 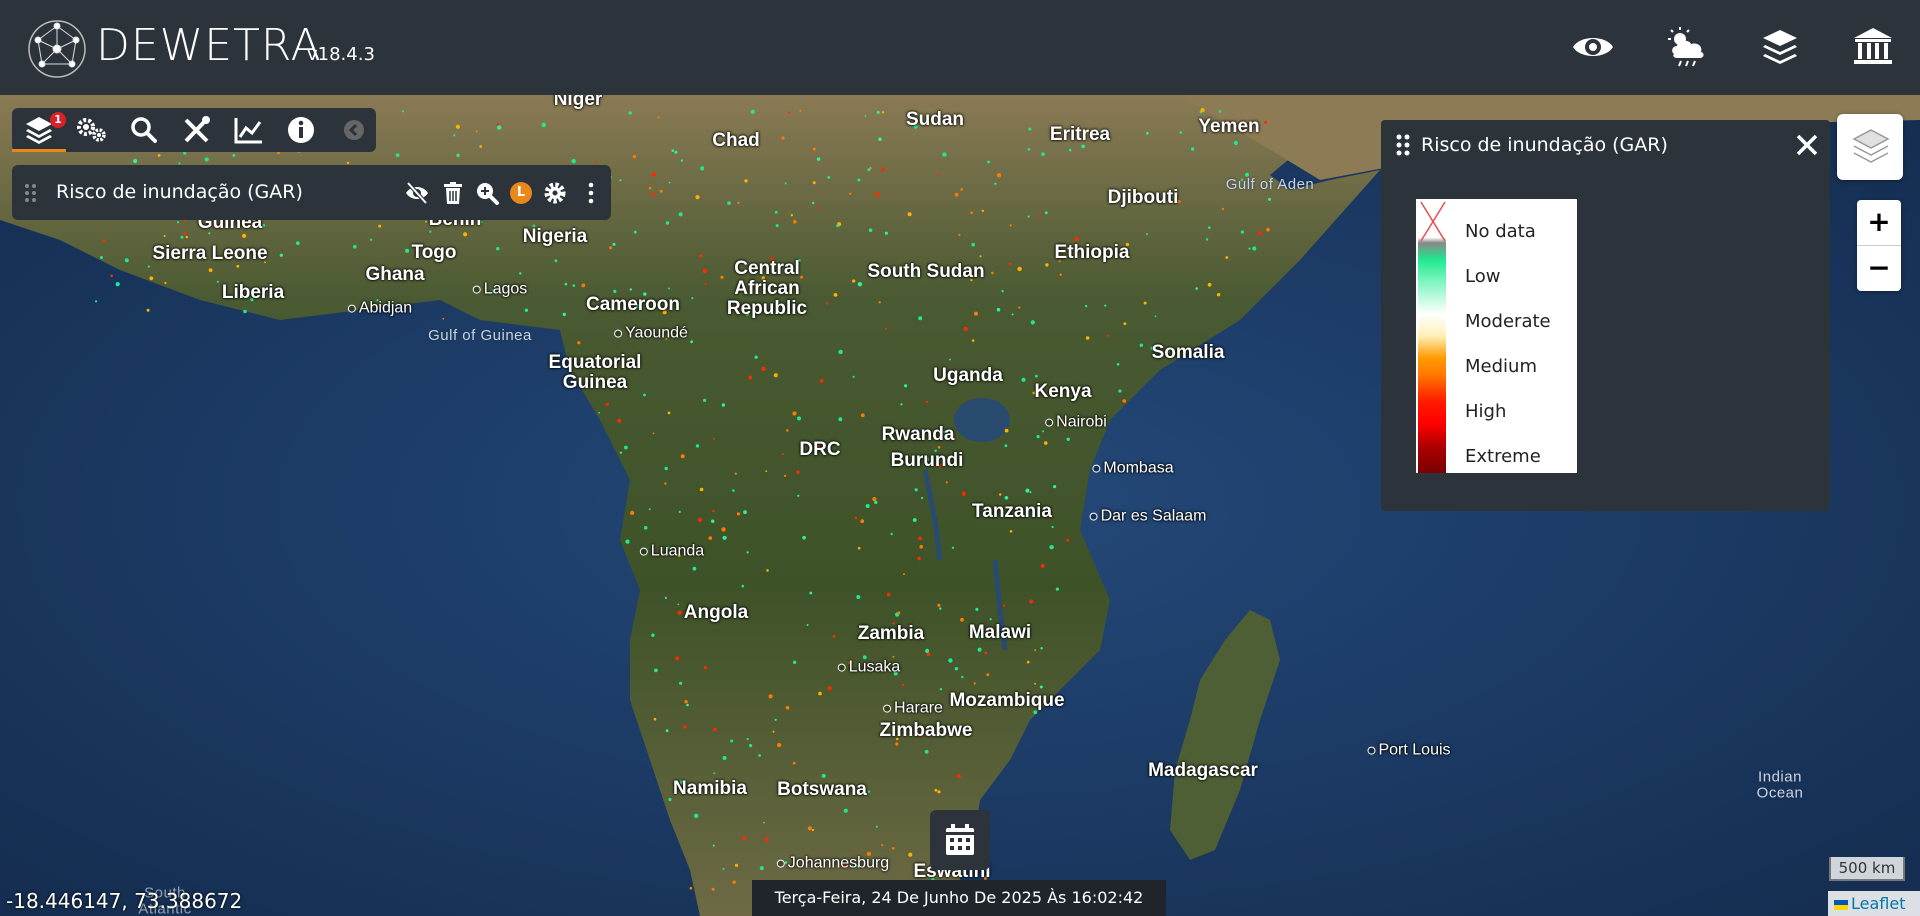 I want to click on institution-icon, so click(x=1873, y=47).